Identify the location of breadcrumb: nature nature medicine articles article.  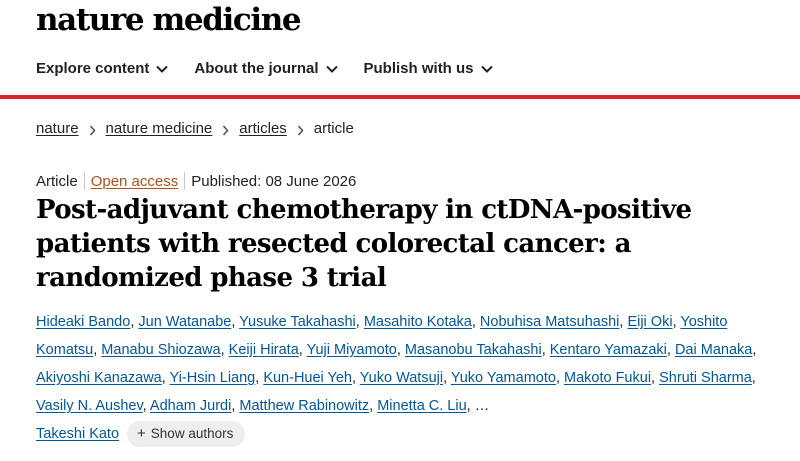
(195, 128).